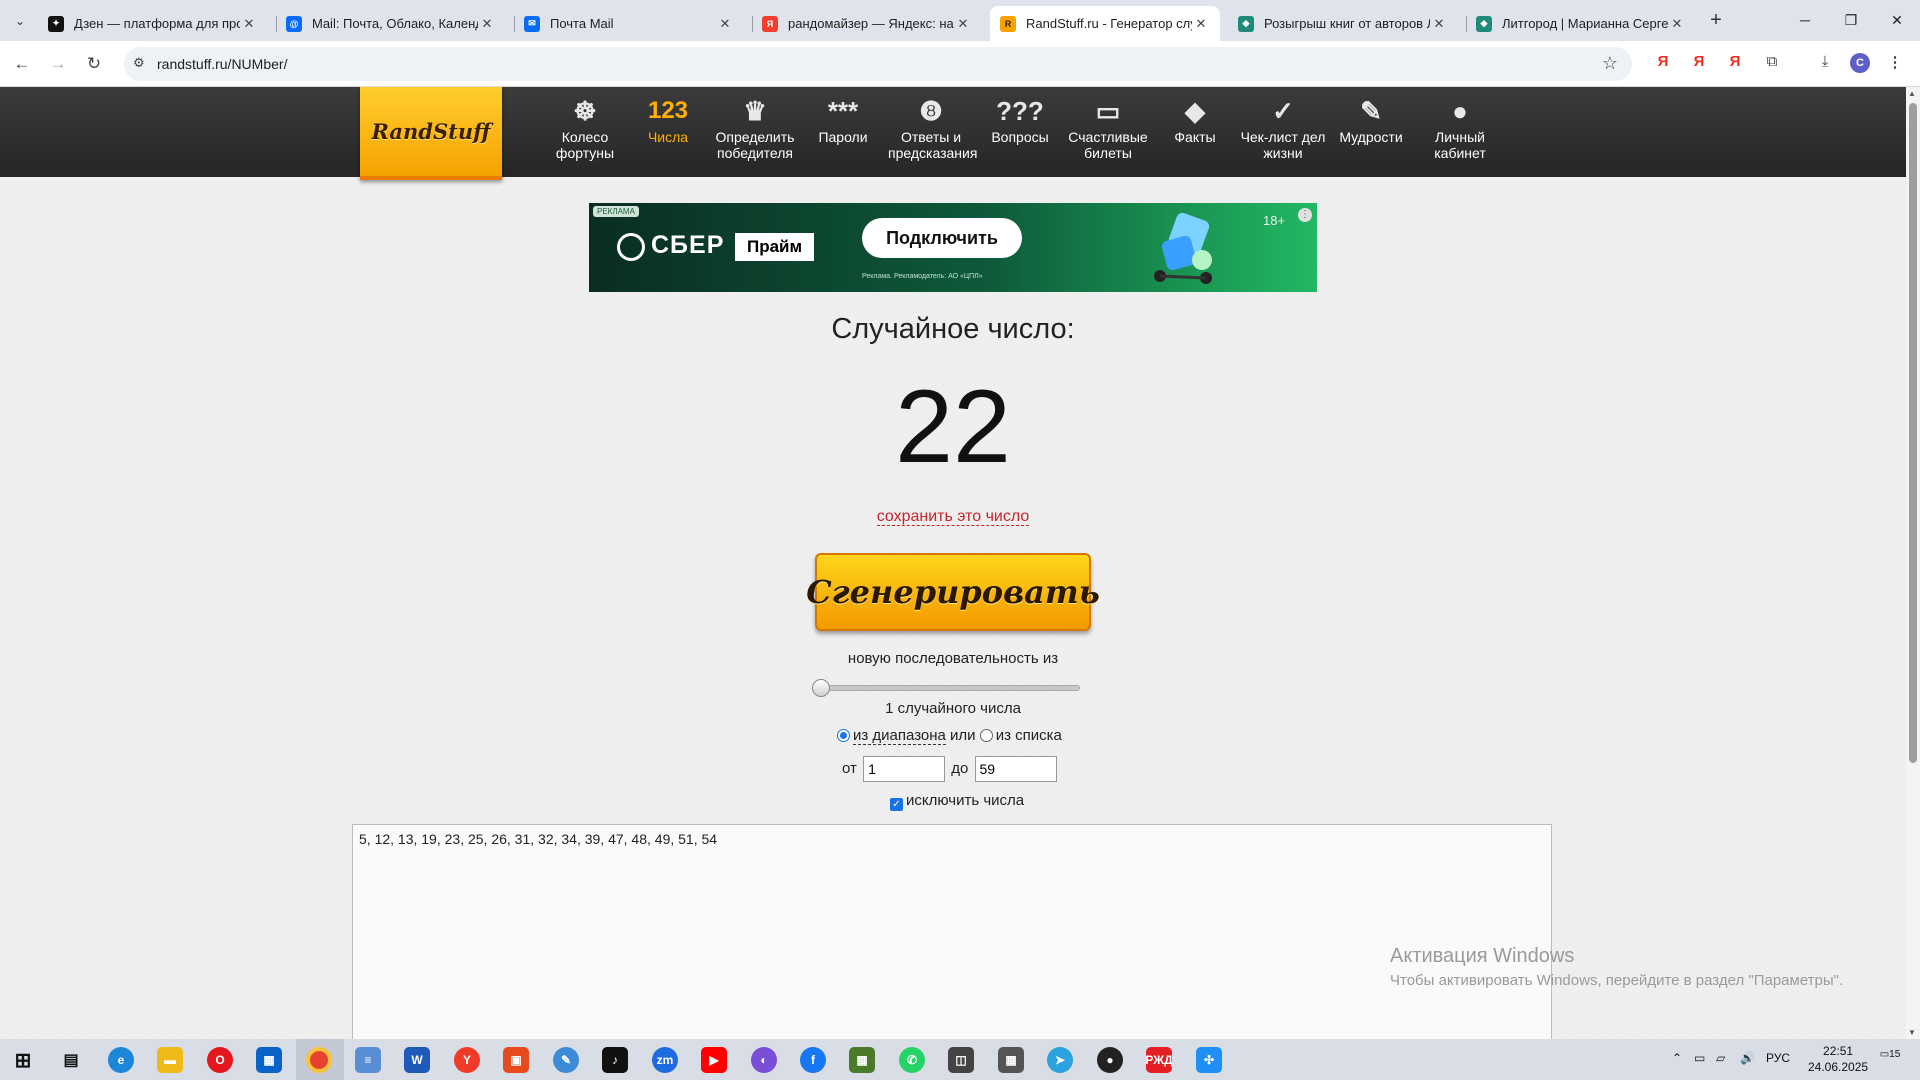 The height and width of the screenshot is (1080, 1920). I want to click on tor-icon: ◐, so click(764, 1060).